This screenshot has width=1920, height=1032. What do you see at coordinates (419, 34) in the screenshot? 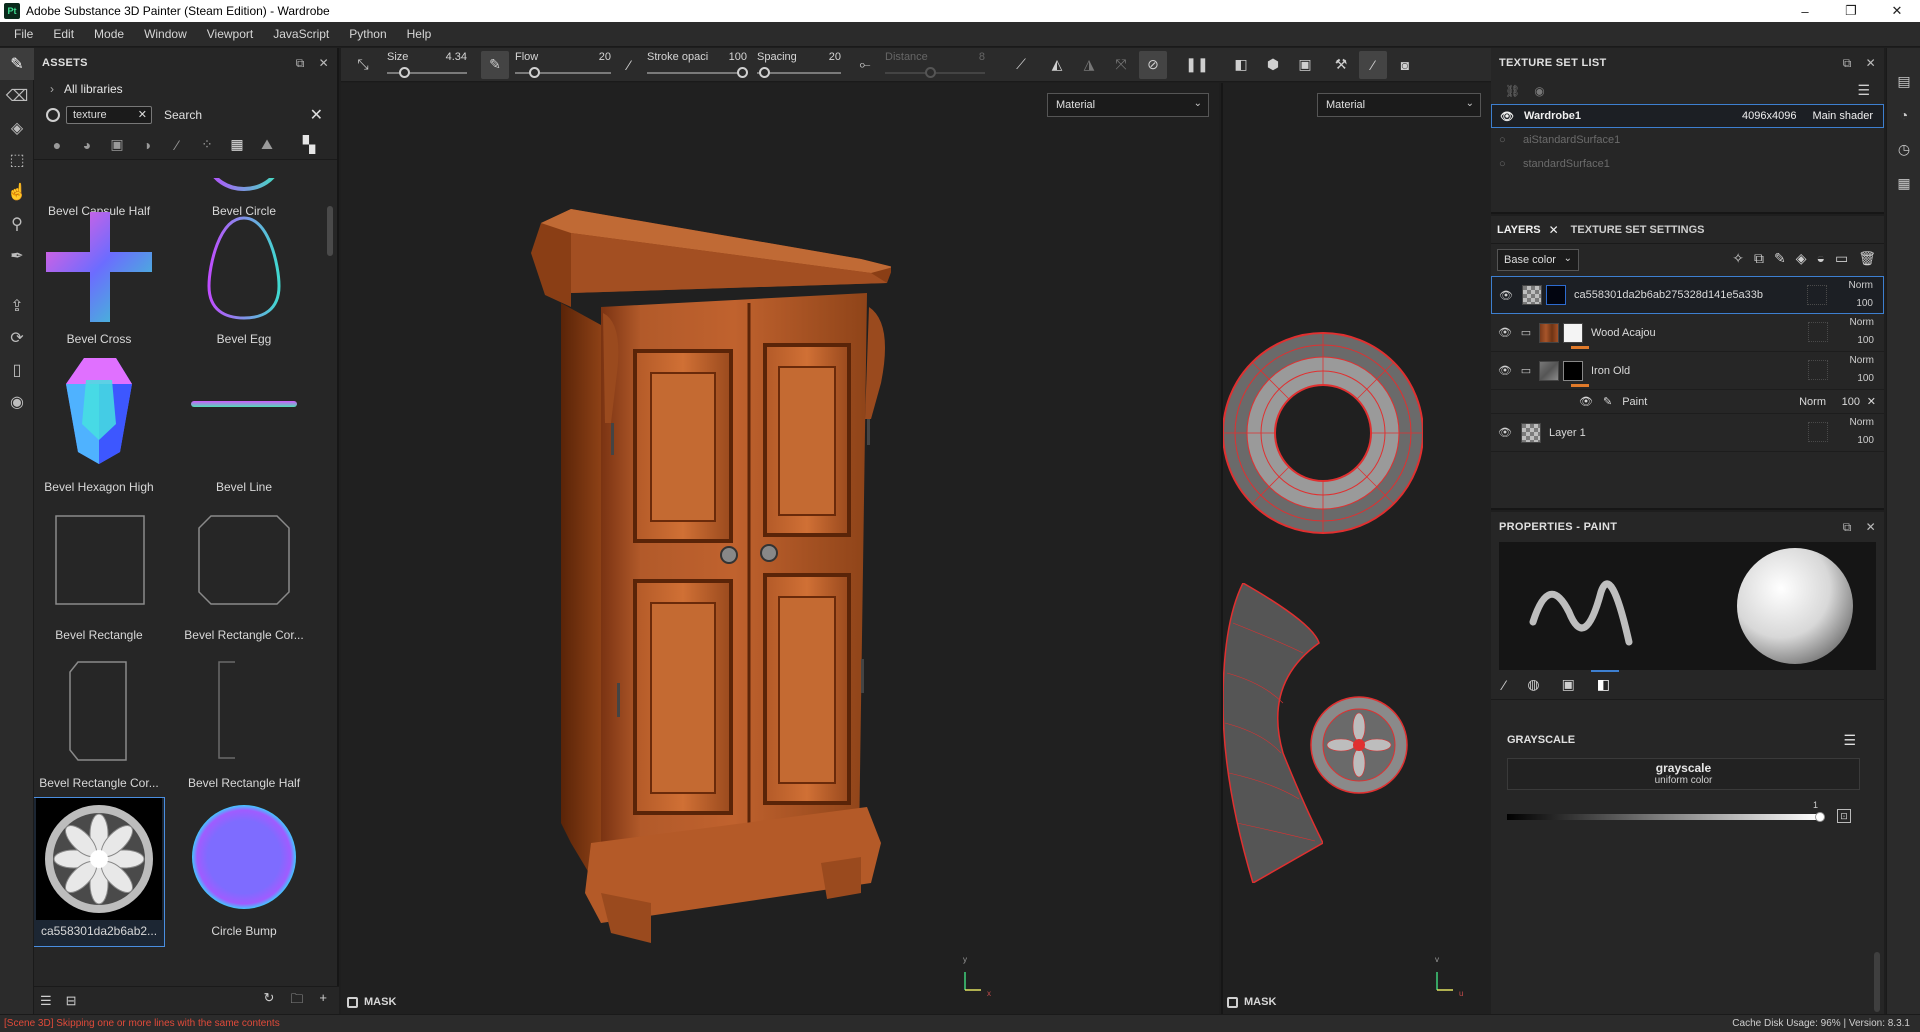
I see `menu-help: Help` at bounding box center [419, 34].